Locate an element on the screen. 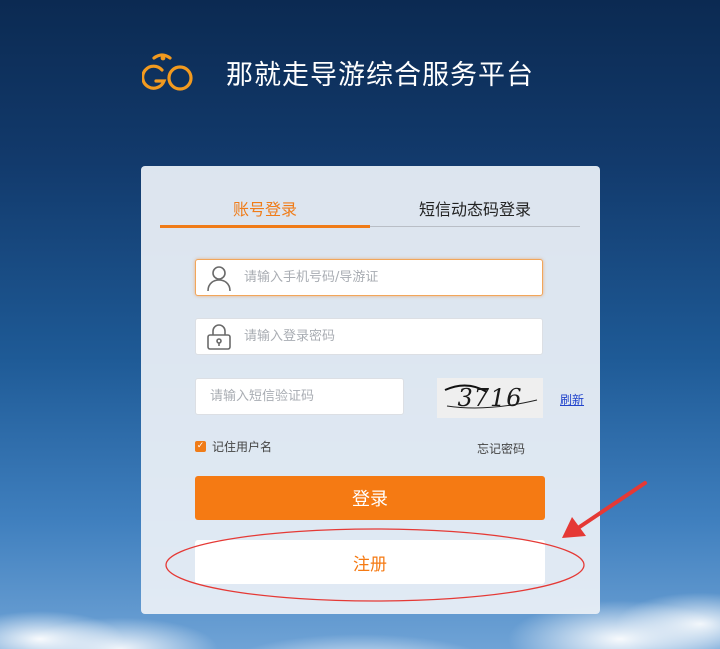 This screenshot has height=649, width=720. tab-sms-login: 短信动态码登录 is located at coordinates (475, 211).